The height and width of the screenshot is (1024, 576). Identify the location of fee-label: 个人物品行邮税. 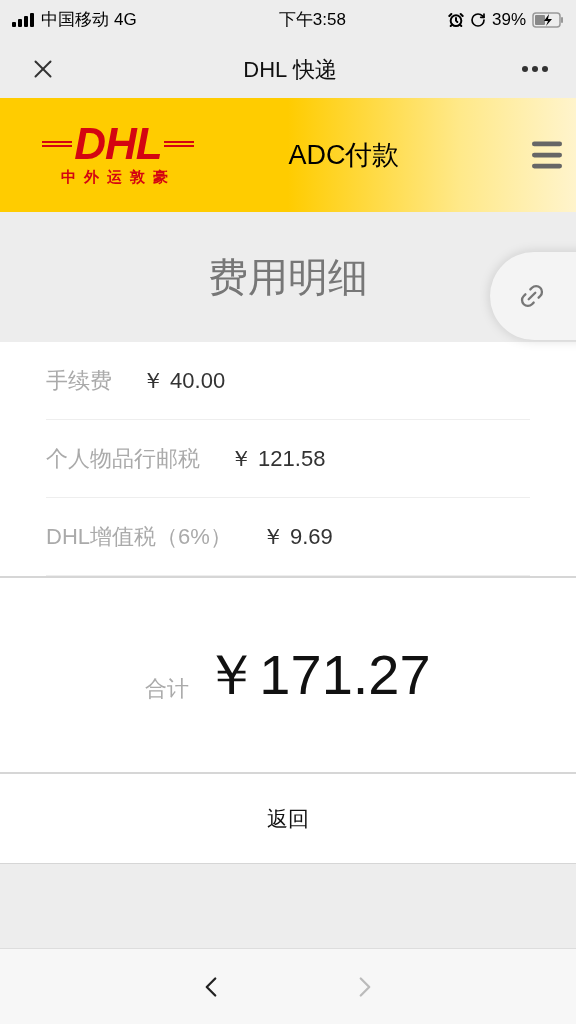
(123, 459).